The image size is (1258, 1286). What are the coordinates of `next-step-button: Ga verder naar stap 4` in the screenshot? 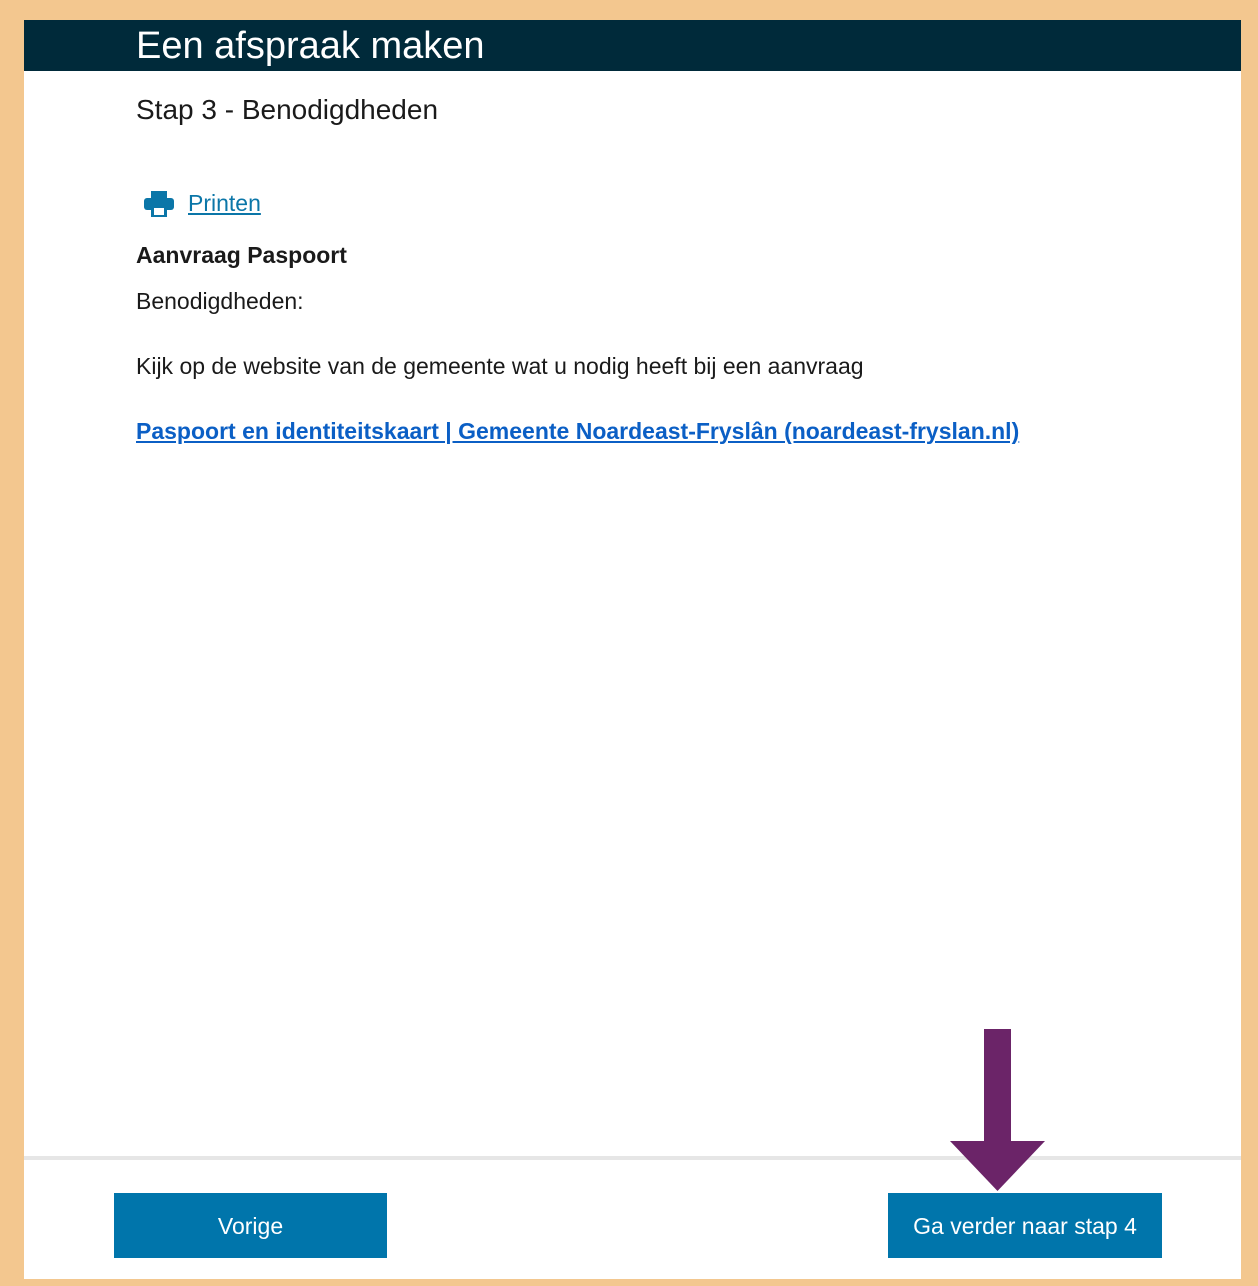 It's located at (1025, 1225).